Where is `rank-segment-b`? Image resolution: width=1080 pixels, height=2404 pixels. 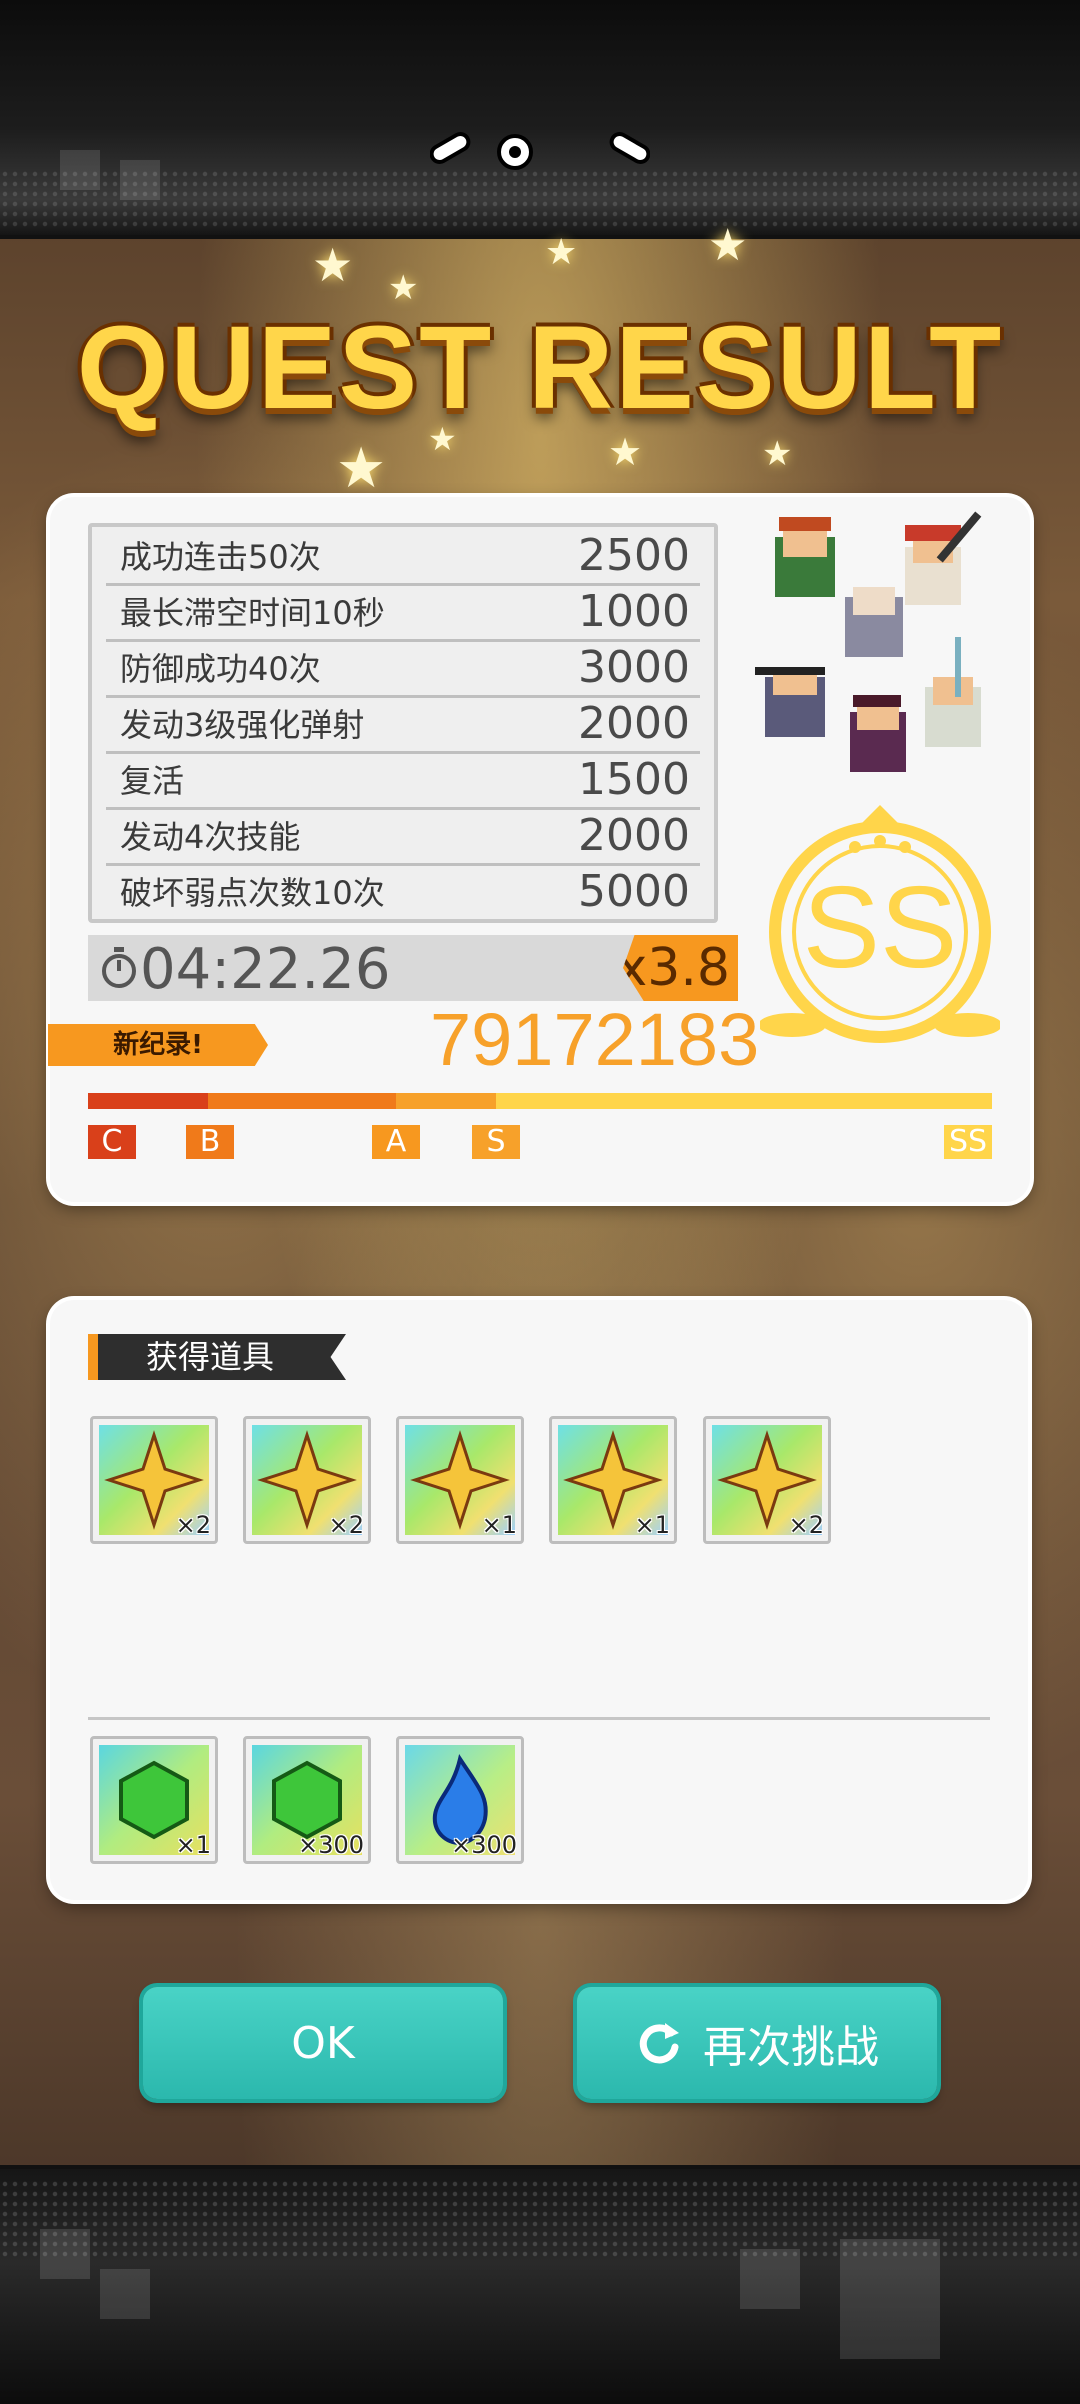 rank-segment-b is located at coordinates (302, 1101).